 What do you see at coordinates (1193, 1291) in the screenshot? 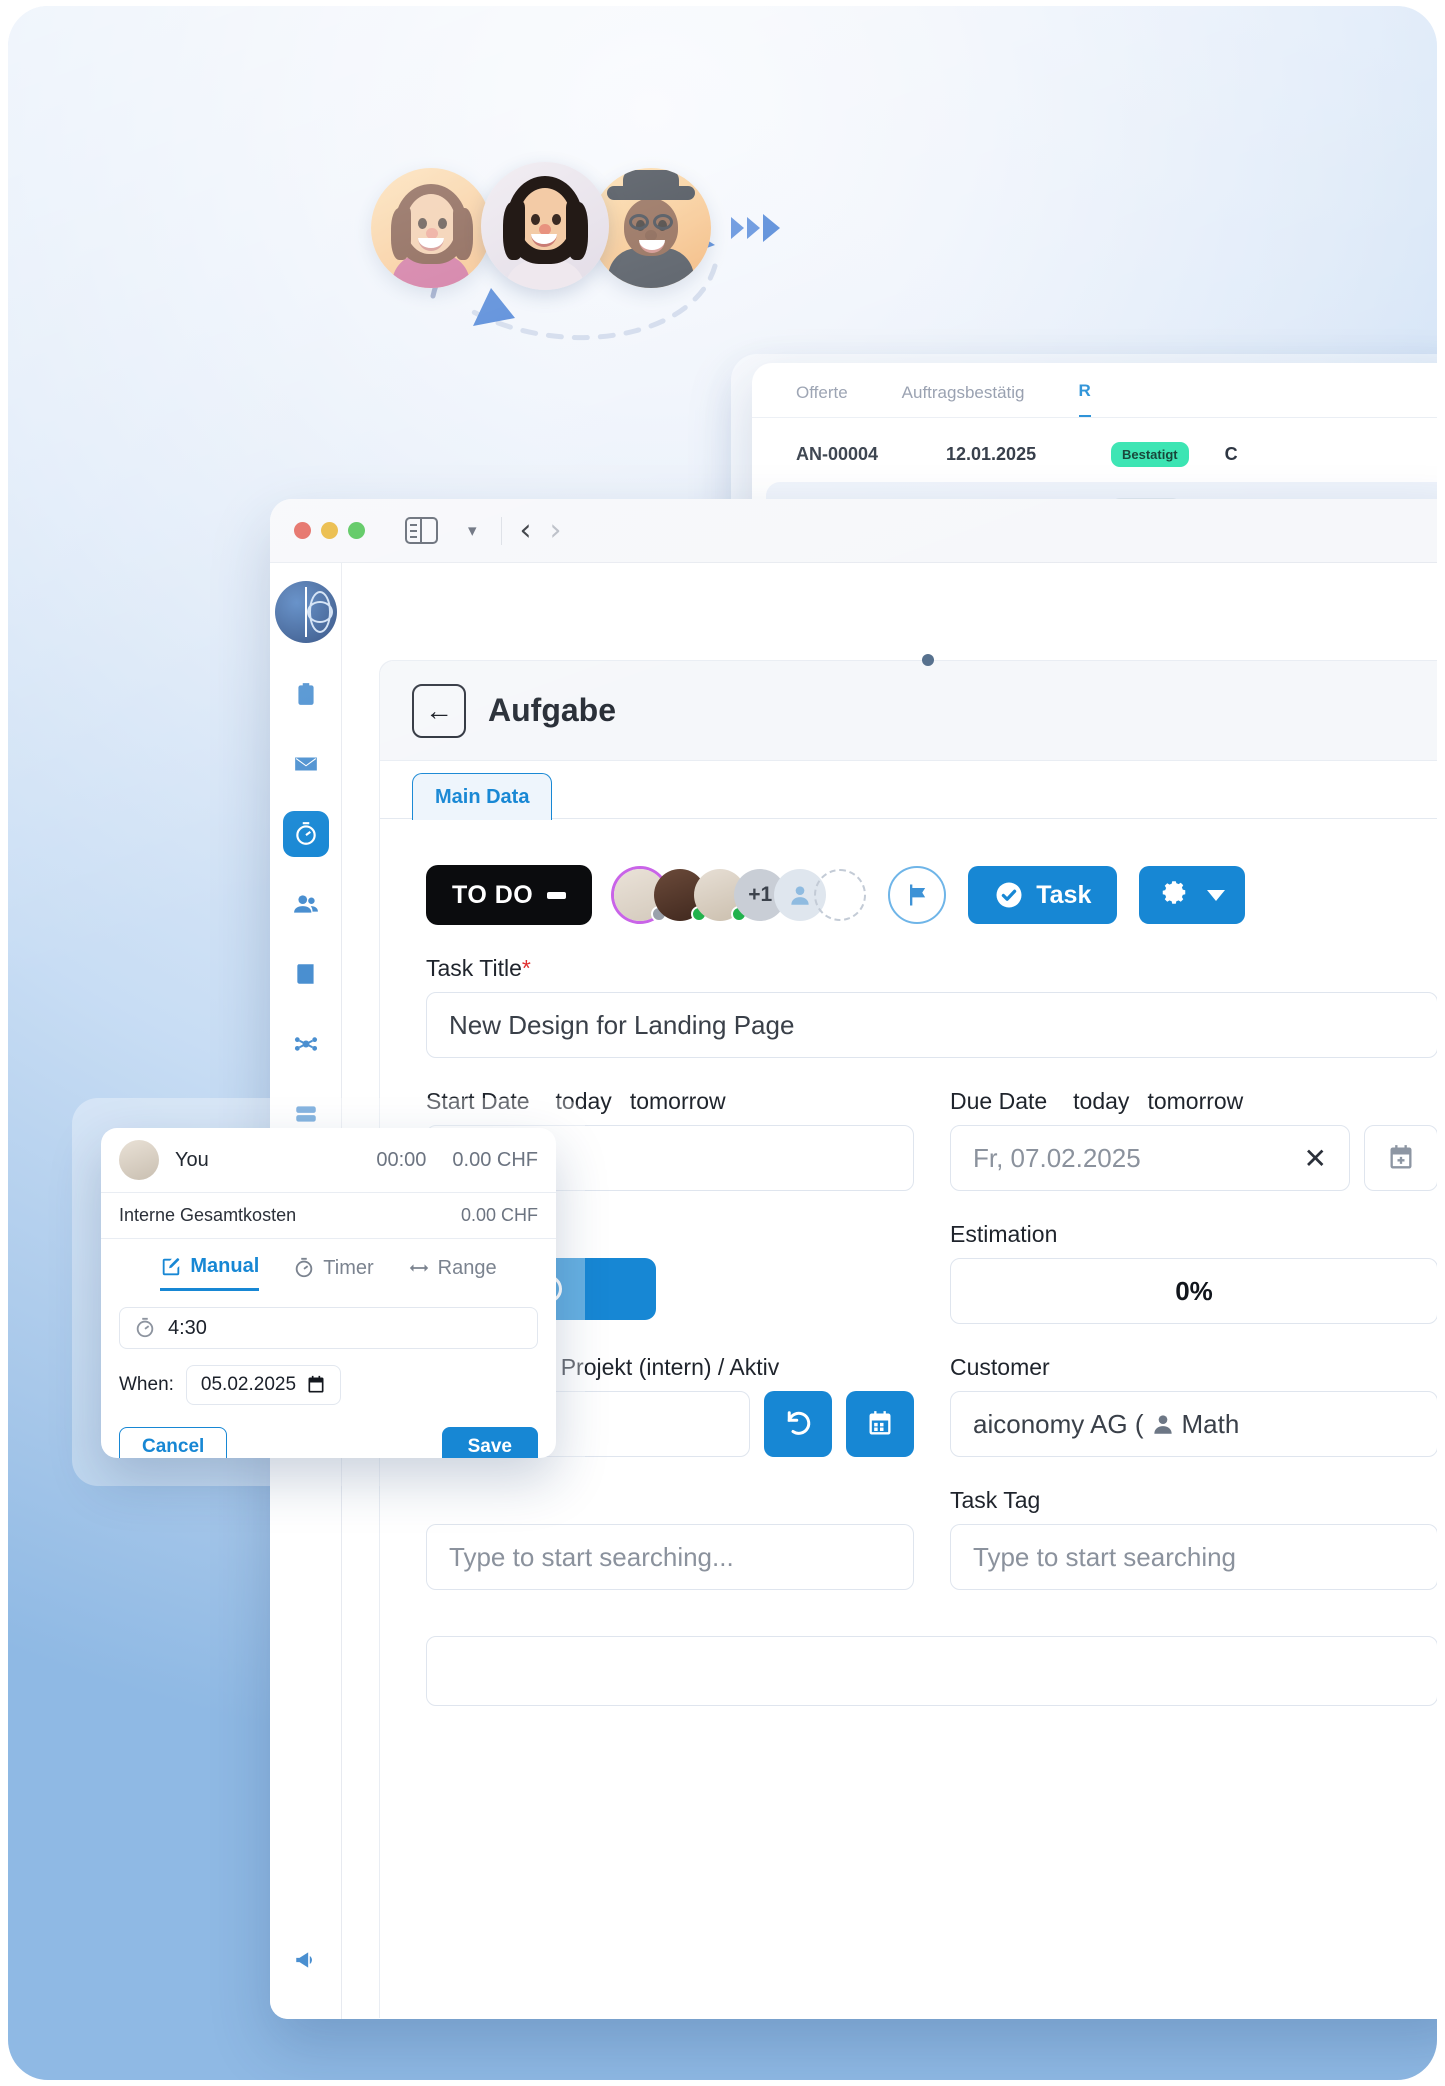
I see `estimation-input: 0%` at bounding box center [1193, 1291].